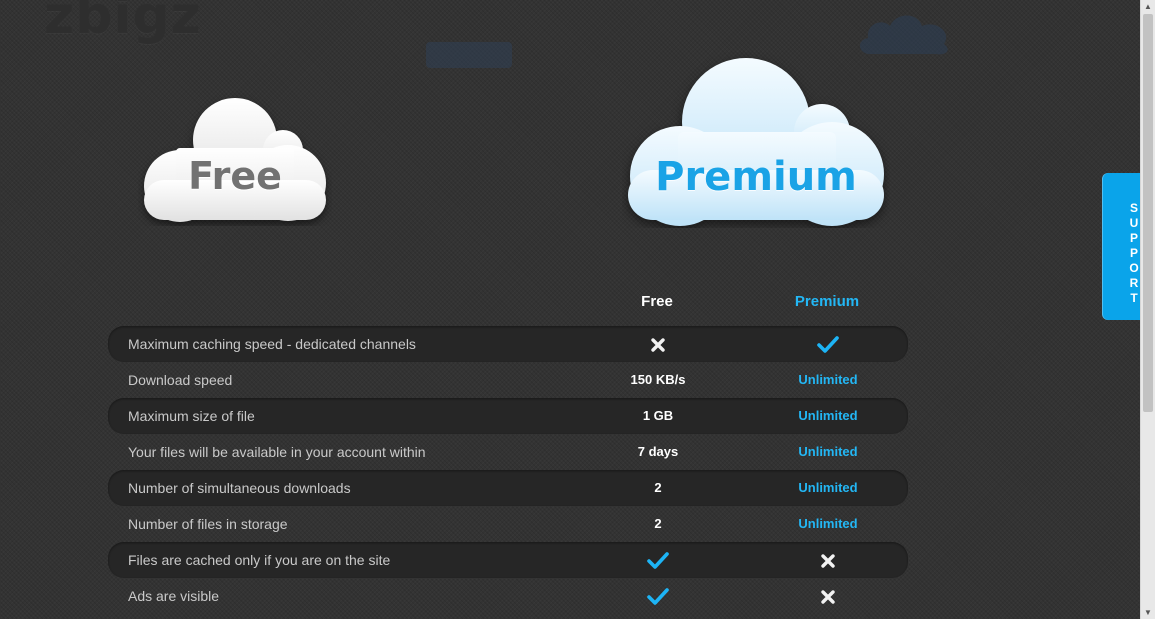  I want to click on feature-label: Maximum size of file, so click(191, 416).